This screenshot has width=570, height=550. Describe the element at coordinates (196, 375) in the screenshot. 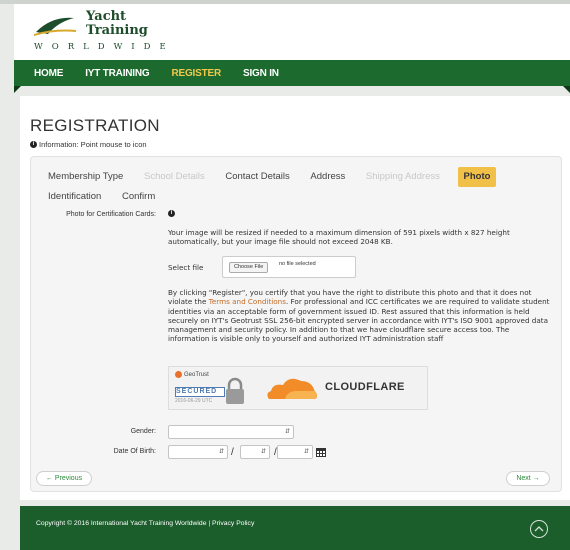

I see `geotrust-label: GeoTrust` at that location.